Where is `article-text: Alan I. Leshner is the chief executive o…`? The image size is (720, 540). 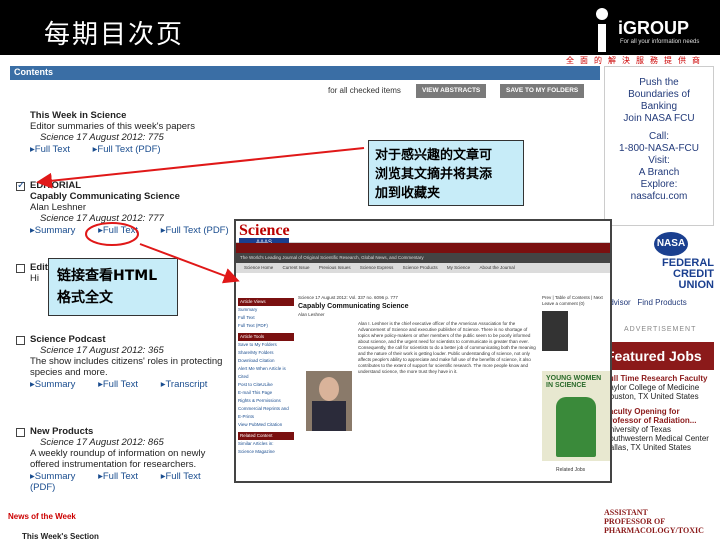 article-text: Alan I. Leshner is the chief executive o… is located at coordinates (447, 347).